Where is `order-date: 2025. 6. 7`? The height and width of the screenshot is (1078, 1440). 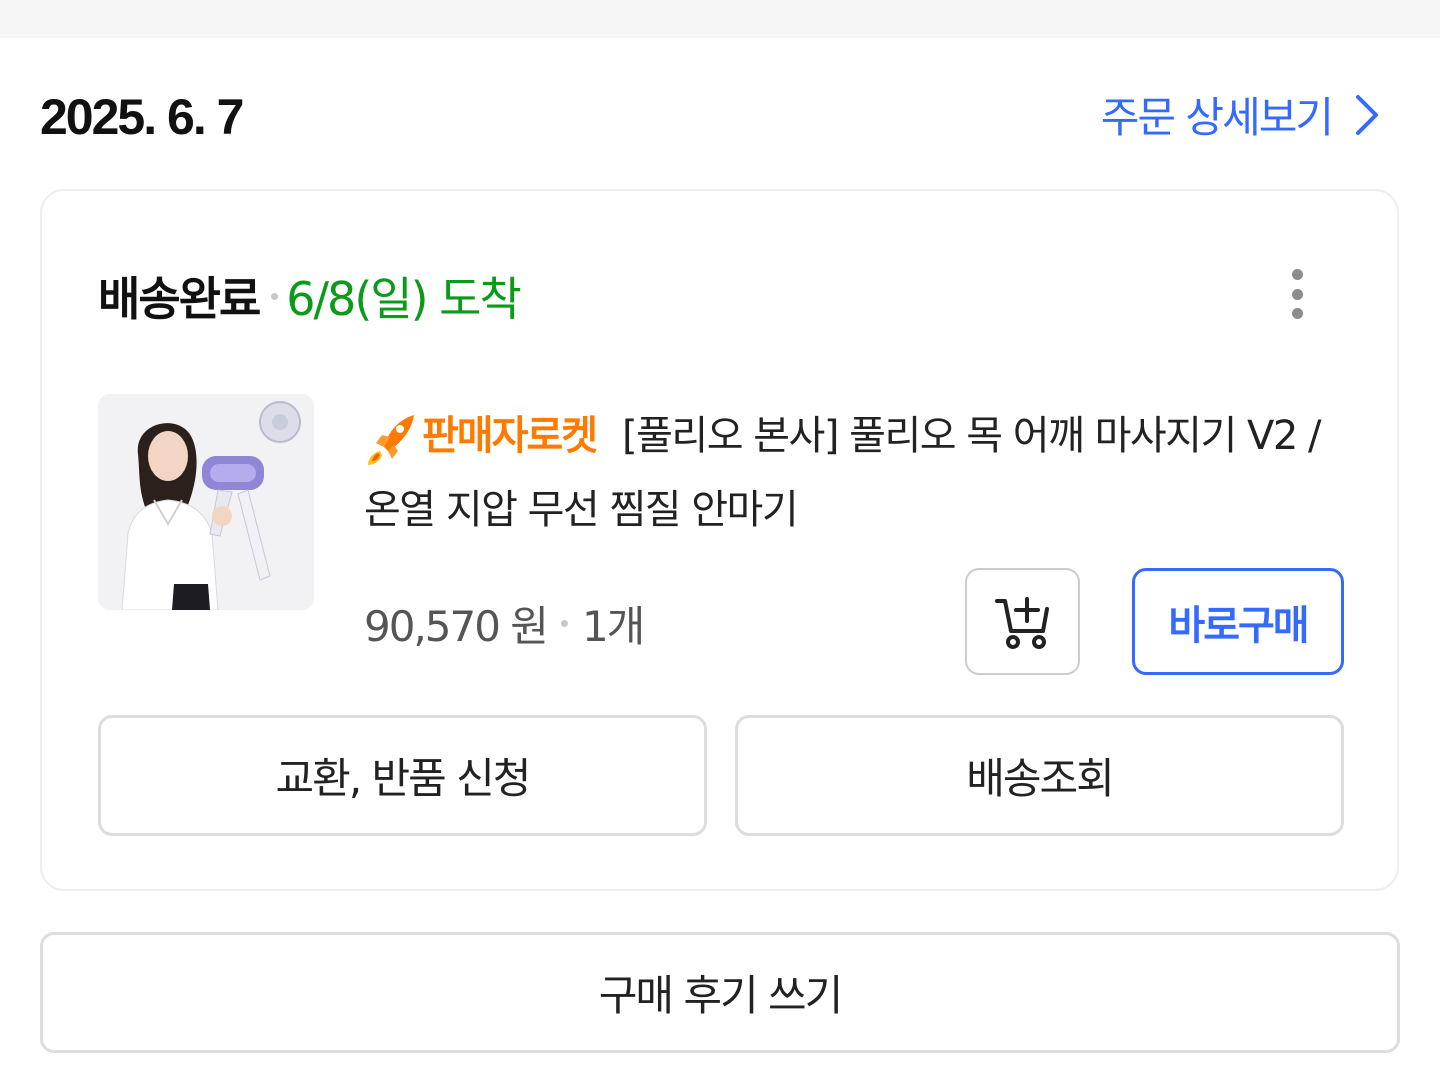
order-date: 2025. 6. 7 is located at coordinates (142, 117).